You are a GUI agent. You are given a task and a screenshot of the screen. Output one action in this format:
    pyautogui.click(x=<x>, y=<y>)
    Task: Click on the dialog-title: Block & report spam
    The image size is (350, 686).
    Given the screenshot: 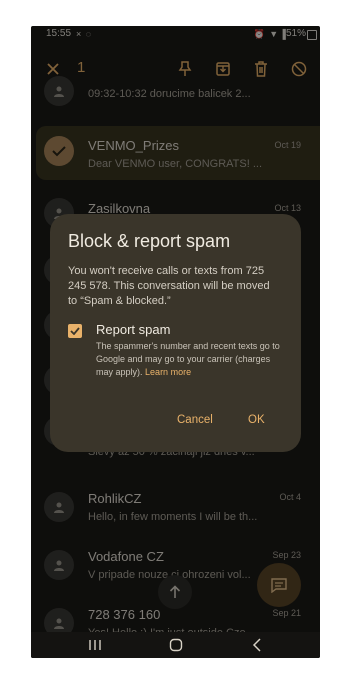 What is the action you would take?
    pyautogui.click(x=149, y=241)
    